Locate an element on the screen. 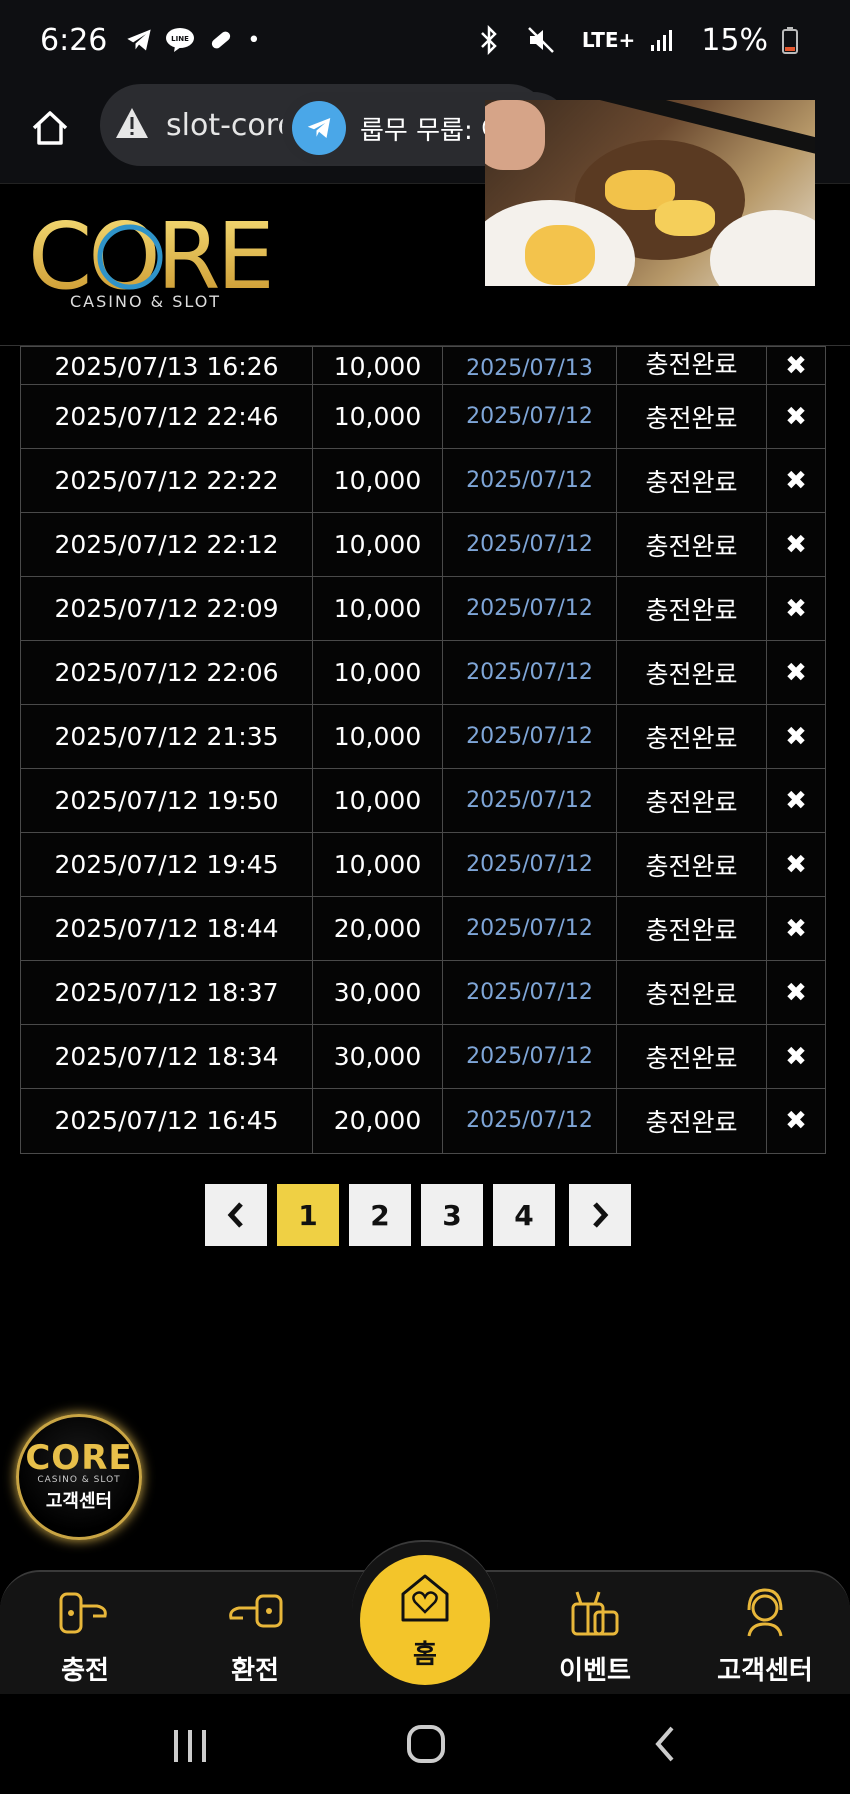 This screenshot has width=850, height=1794. nav-home-button: 홈 is located at coordinates (425, 1620).